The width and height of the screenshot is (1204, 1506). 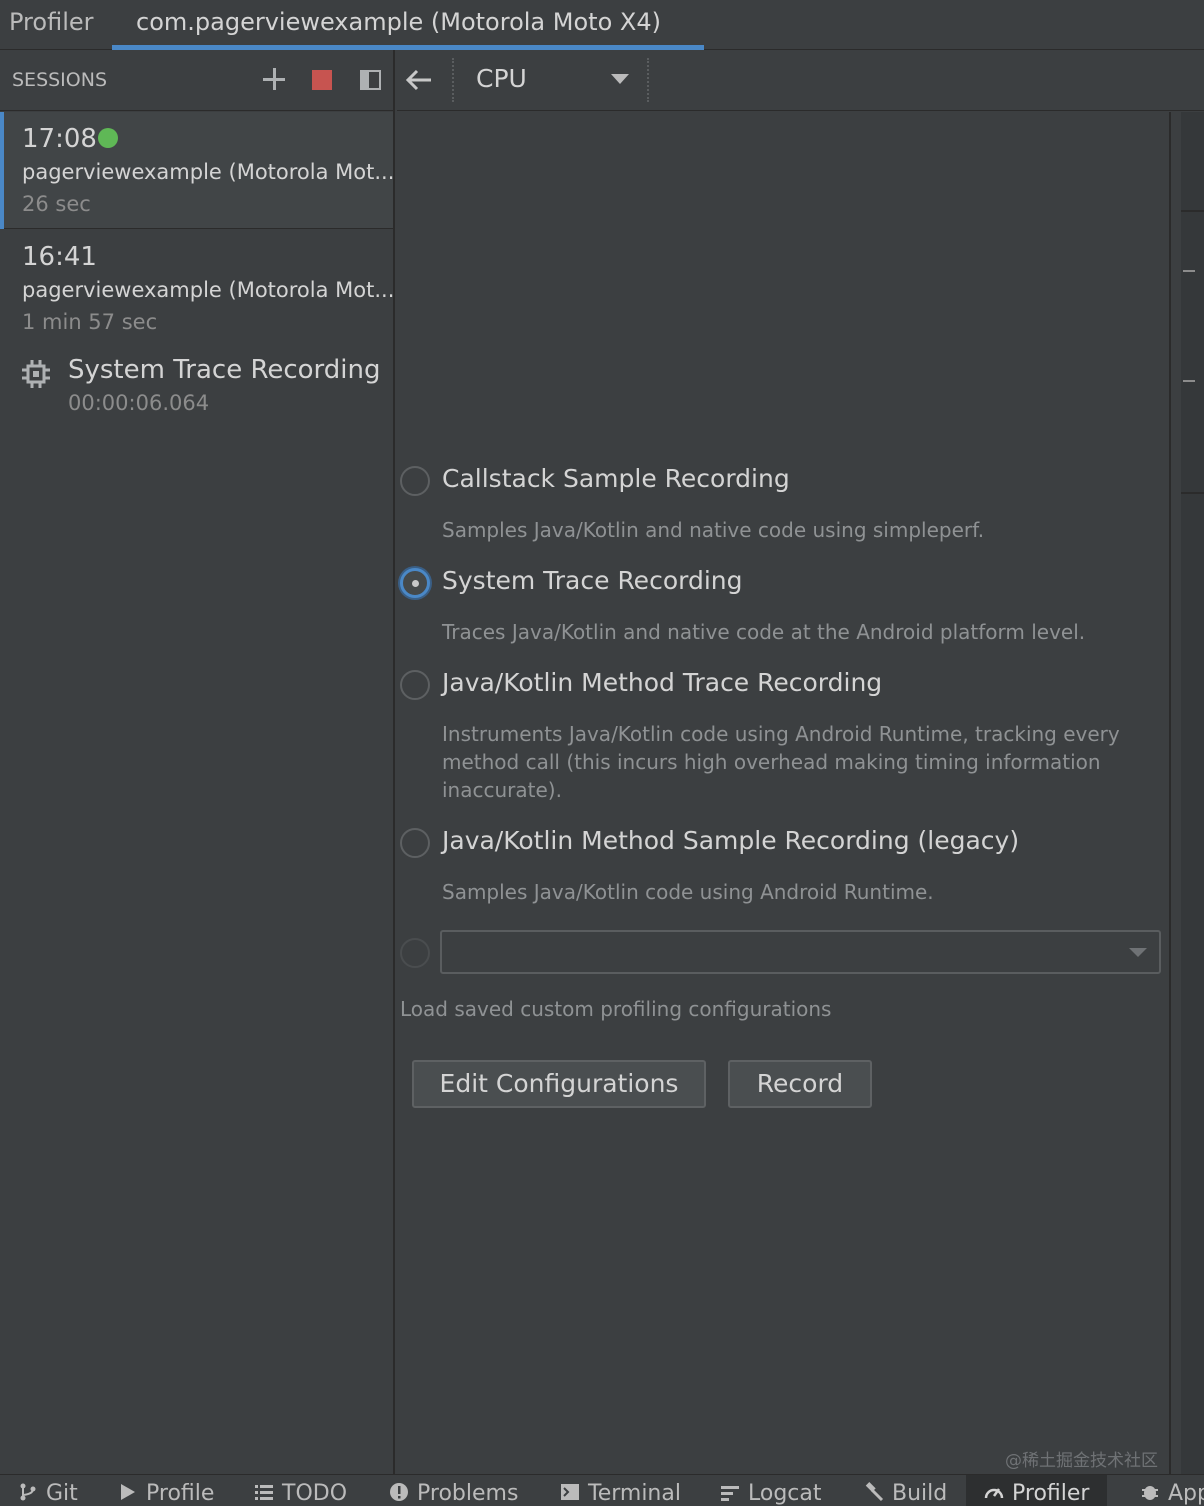 I want to click on tool-logcat: Logcat, so click(x=771, y=1493).